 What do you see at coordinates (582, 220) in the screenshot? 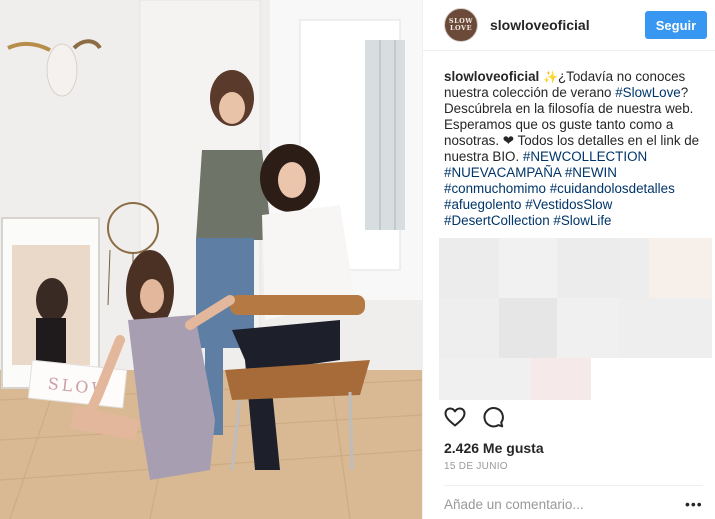
I see `hashtag-slowlife: #SlowLife` at bounding box center [582, 220].